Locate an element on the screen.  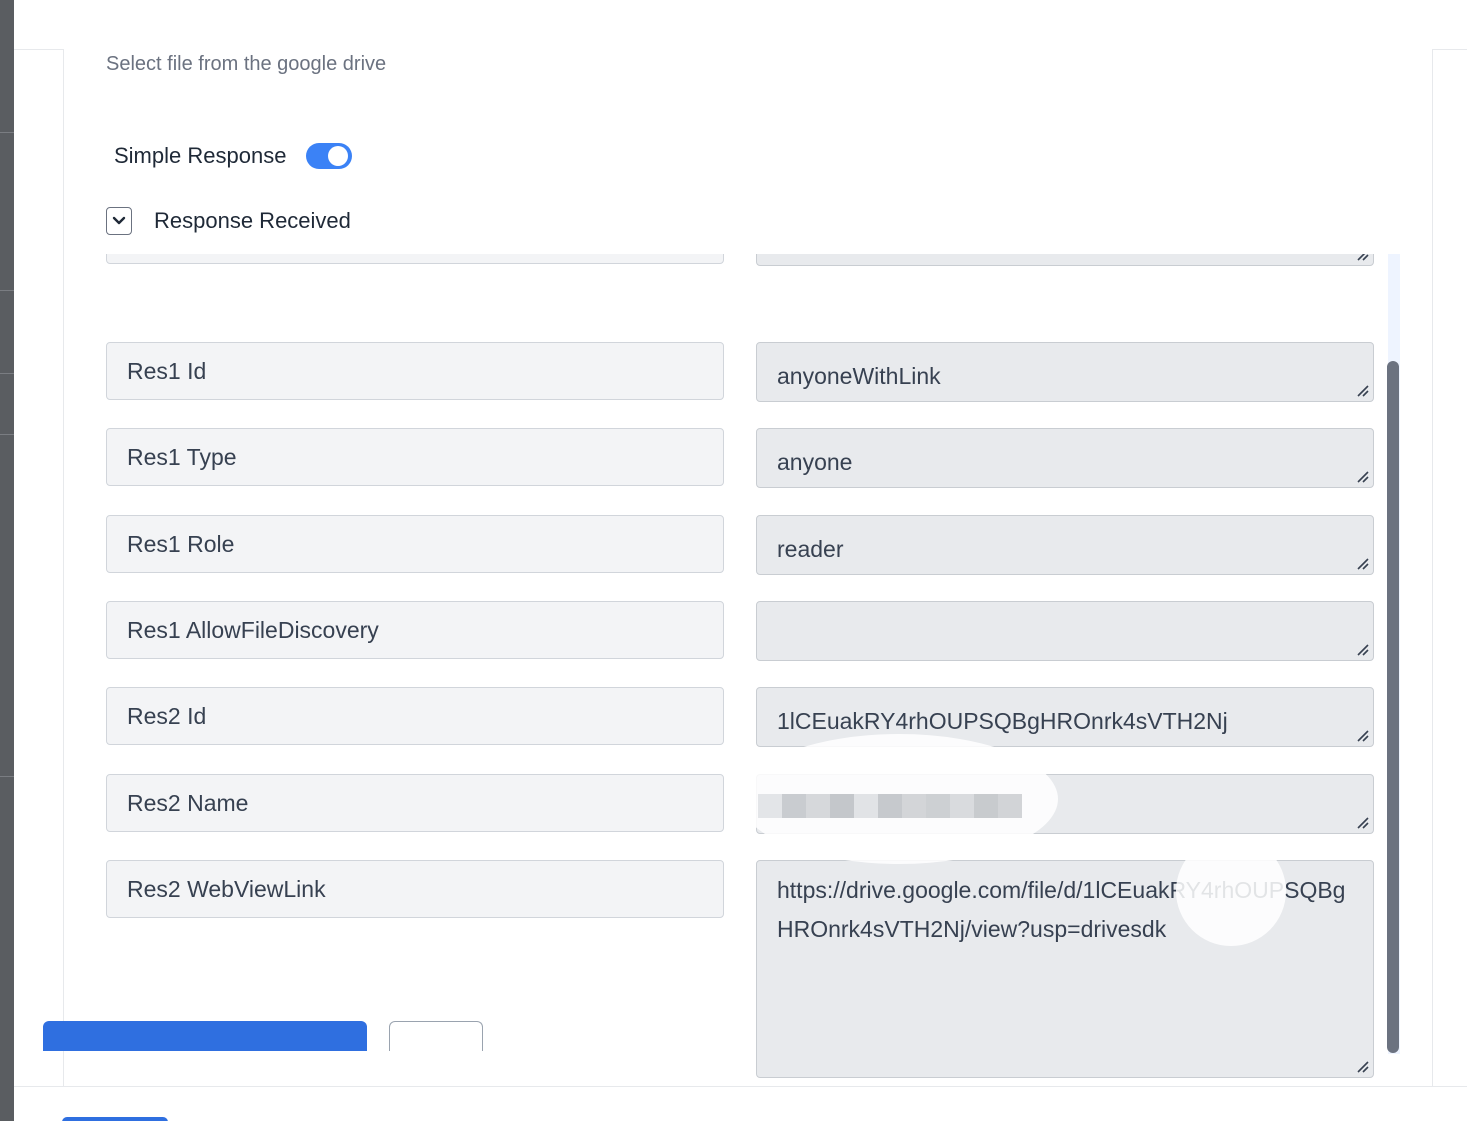
modal-header is located at coordinates (740, 25).